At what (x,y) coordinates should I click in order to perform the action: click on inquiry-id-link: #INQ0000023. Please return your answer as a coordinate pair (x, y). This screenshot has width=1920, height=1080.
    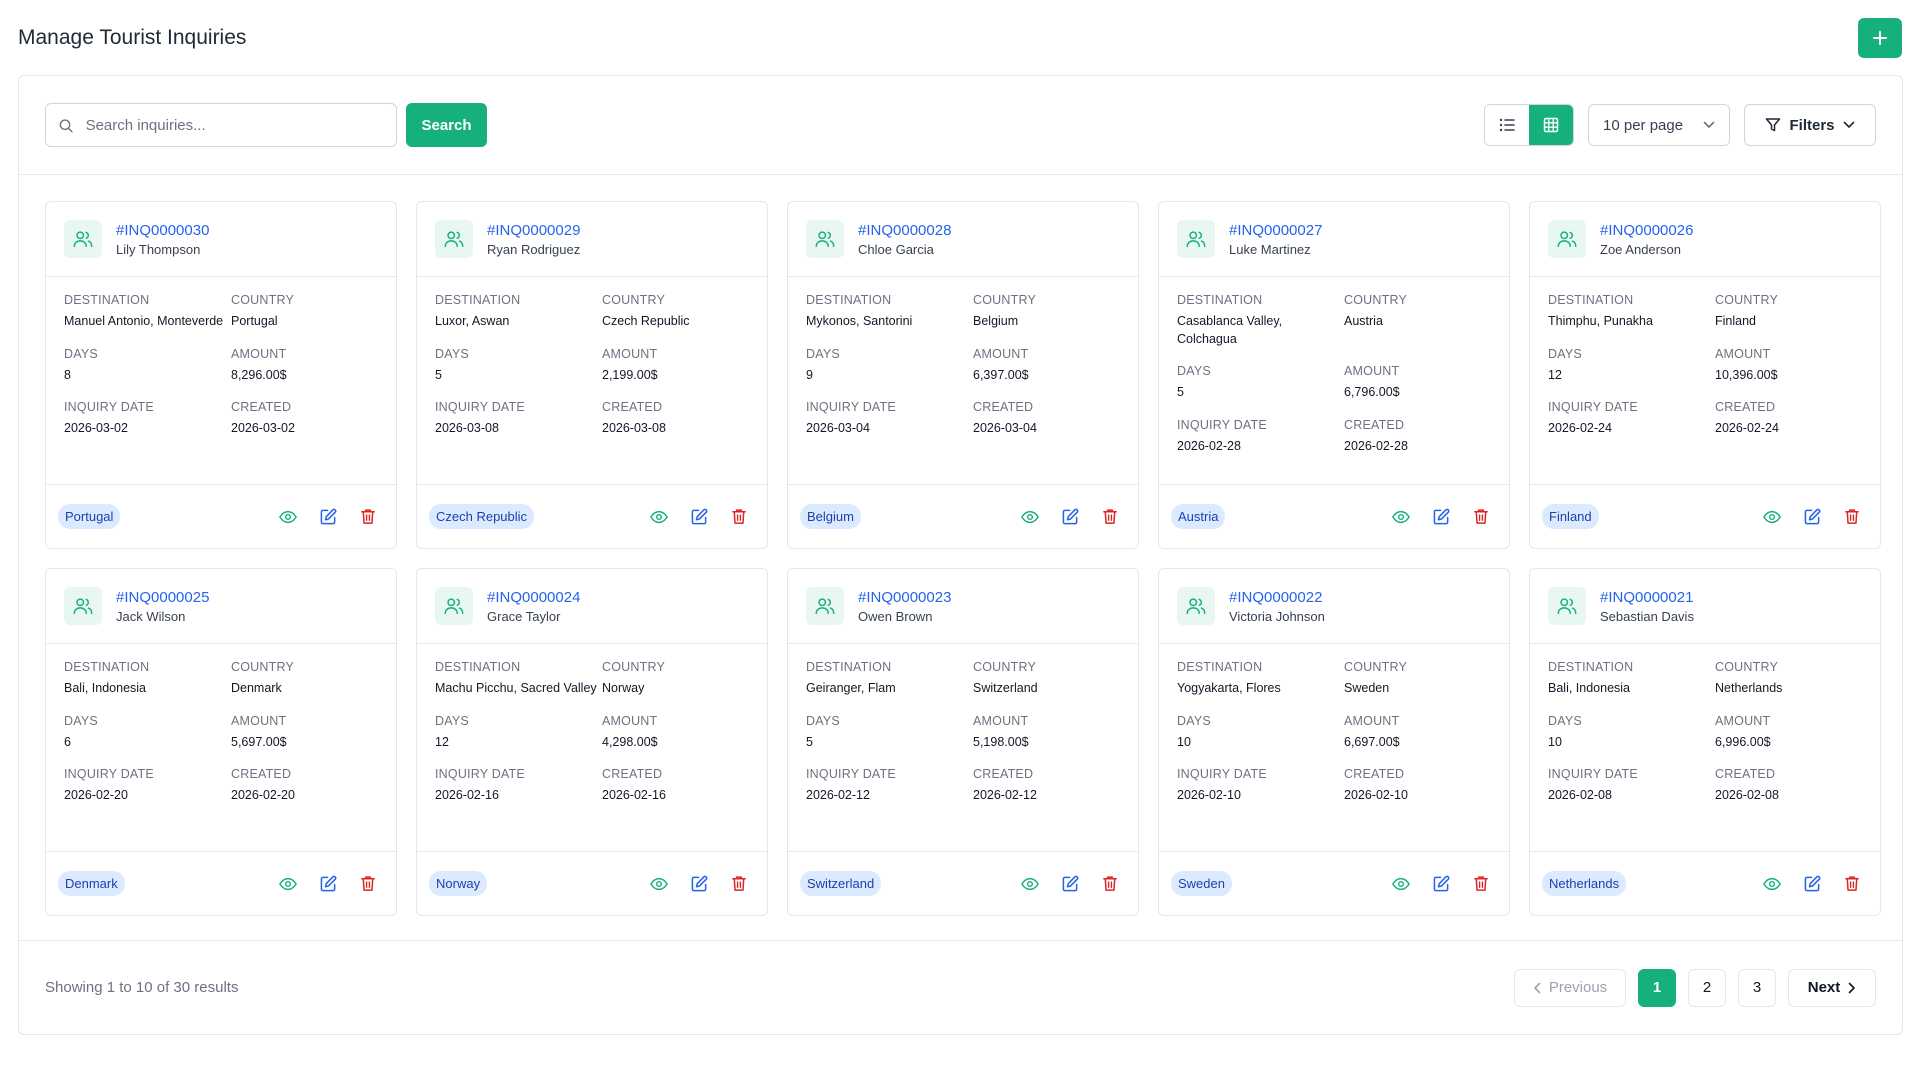
    Looking at the image, I should click on (904, 597).